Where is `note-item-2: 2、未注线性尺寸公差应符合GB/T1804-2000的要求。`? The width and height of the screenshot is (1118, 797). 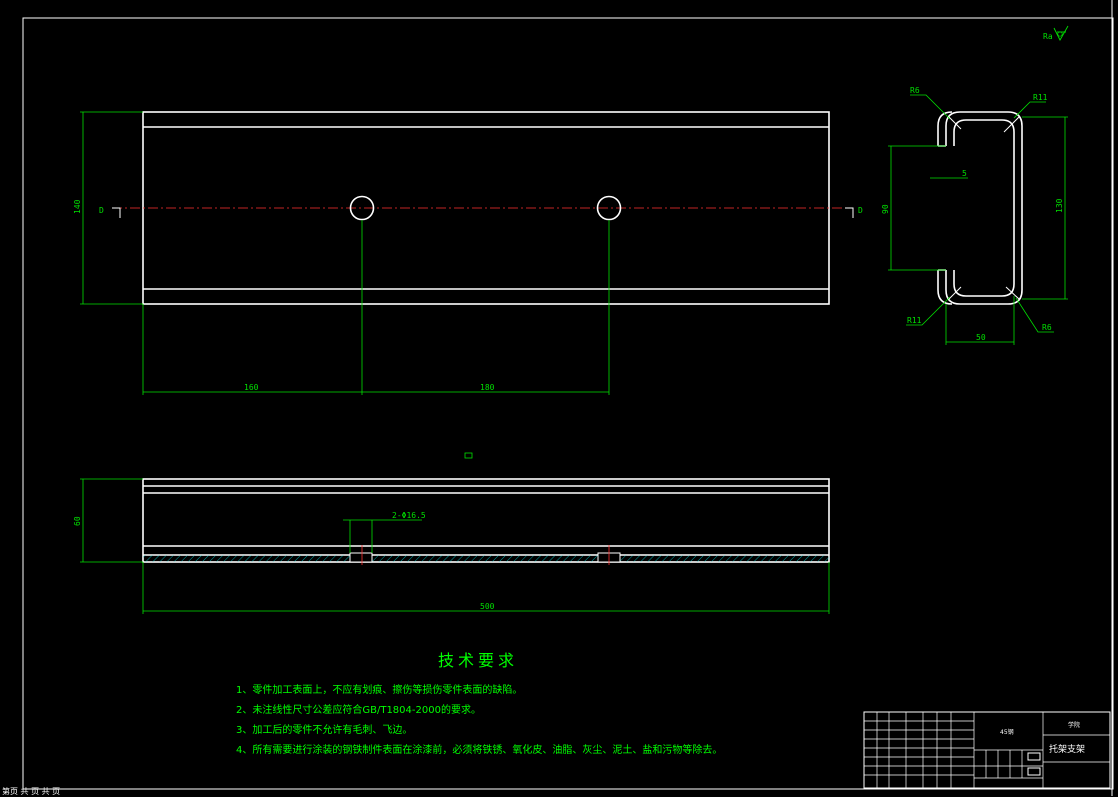
note-item-2: 2、未注线性尺寸公差应符合GB/T1804-2000的要求。 is located at coordinates (358, 709).